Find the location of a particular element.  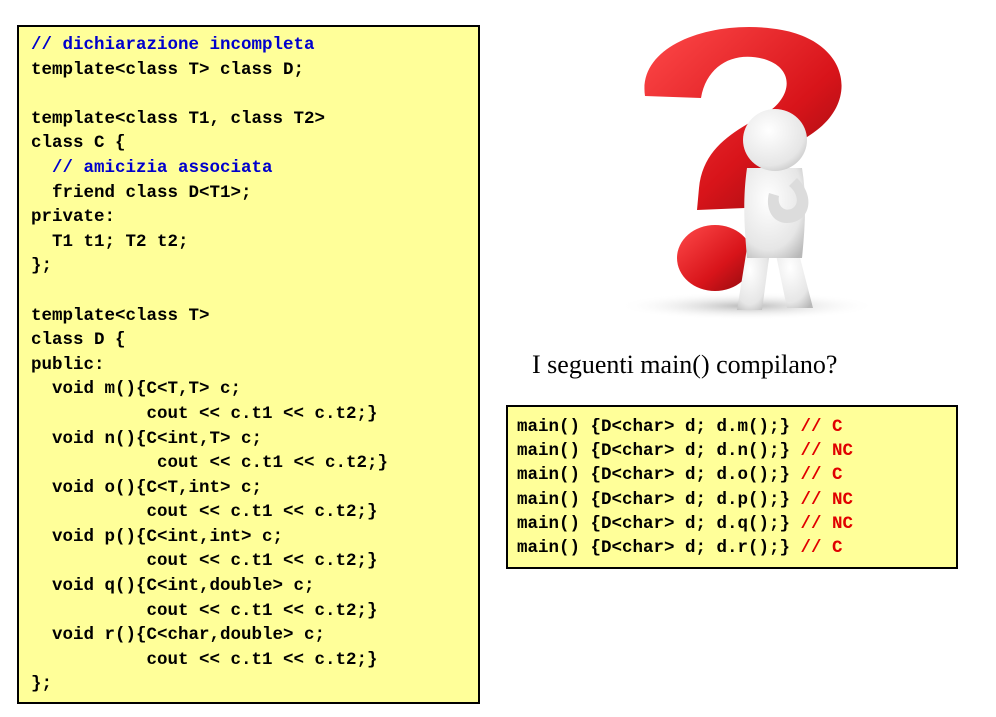

code-line: void r(){C<char,double> c; is located at coordinates (178, 635).